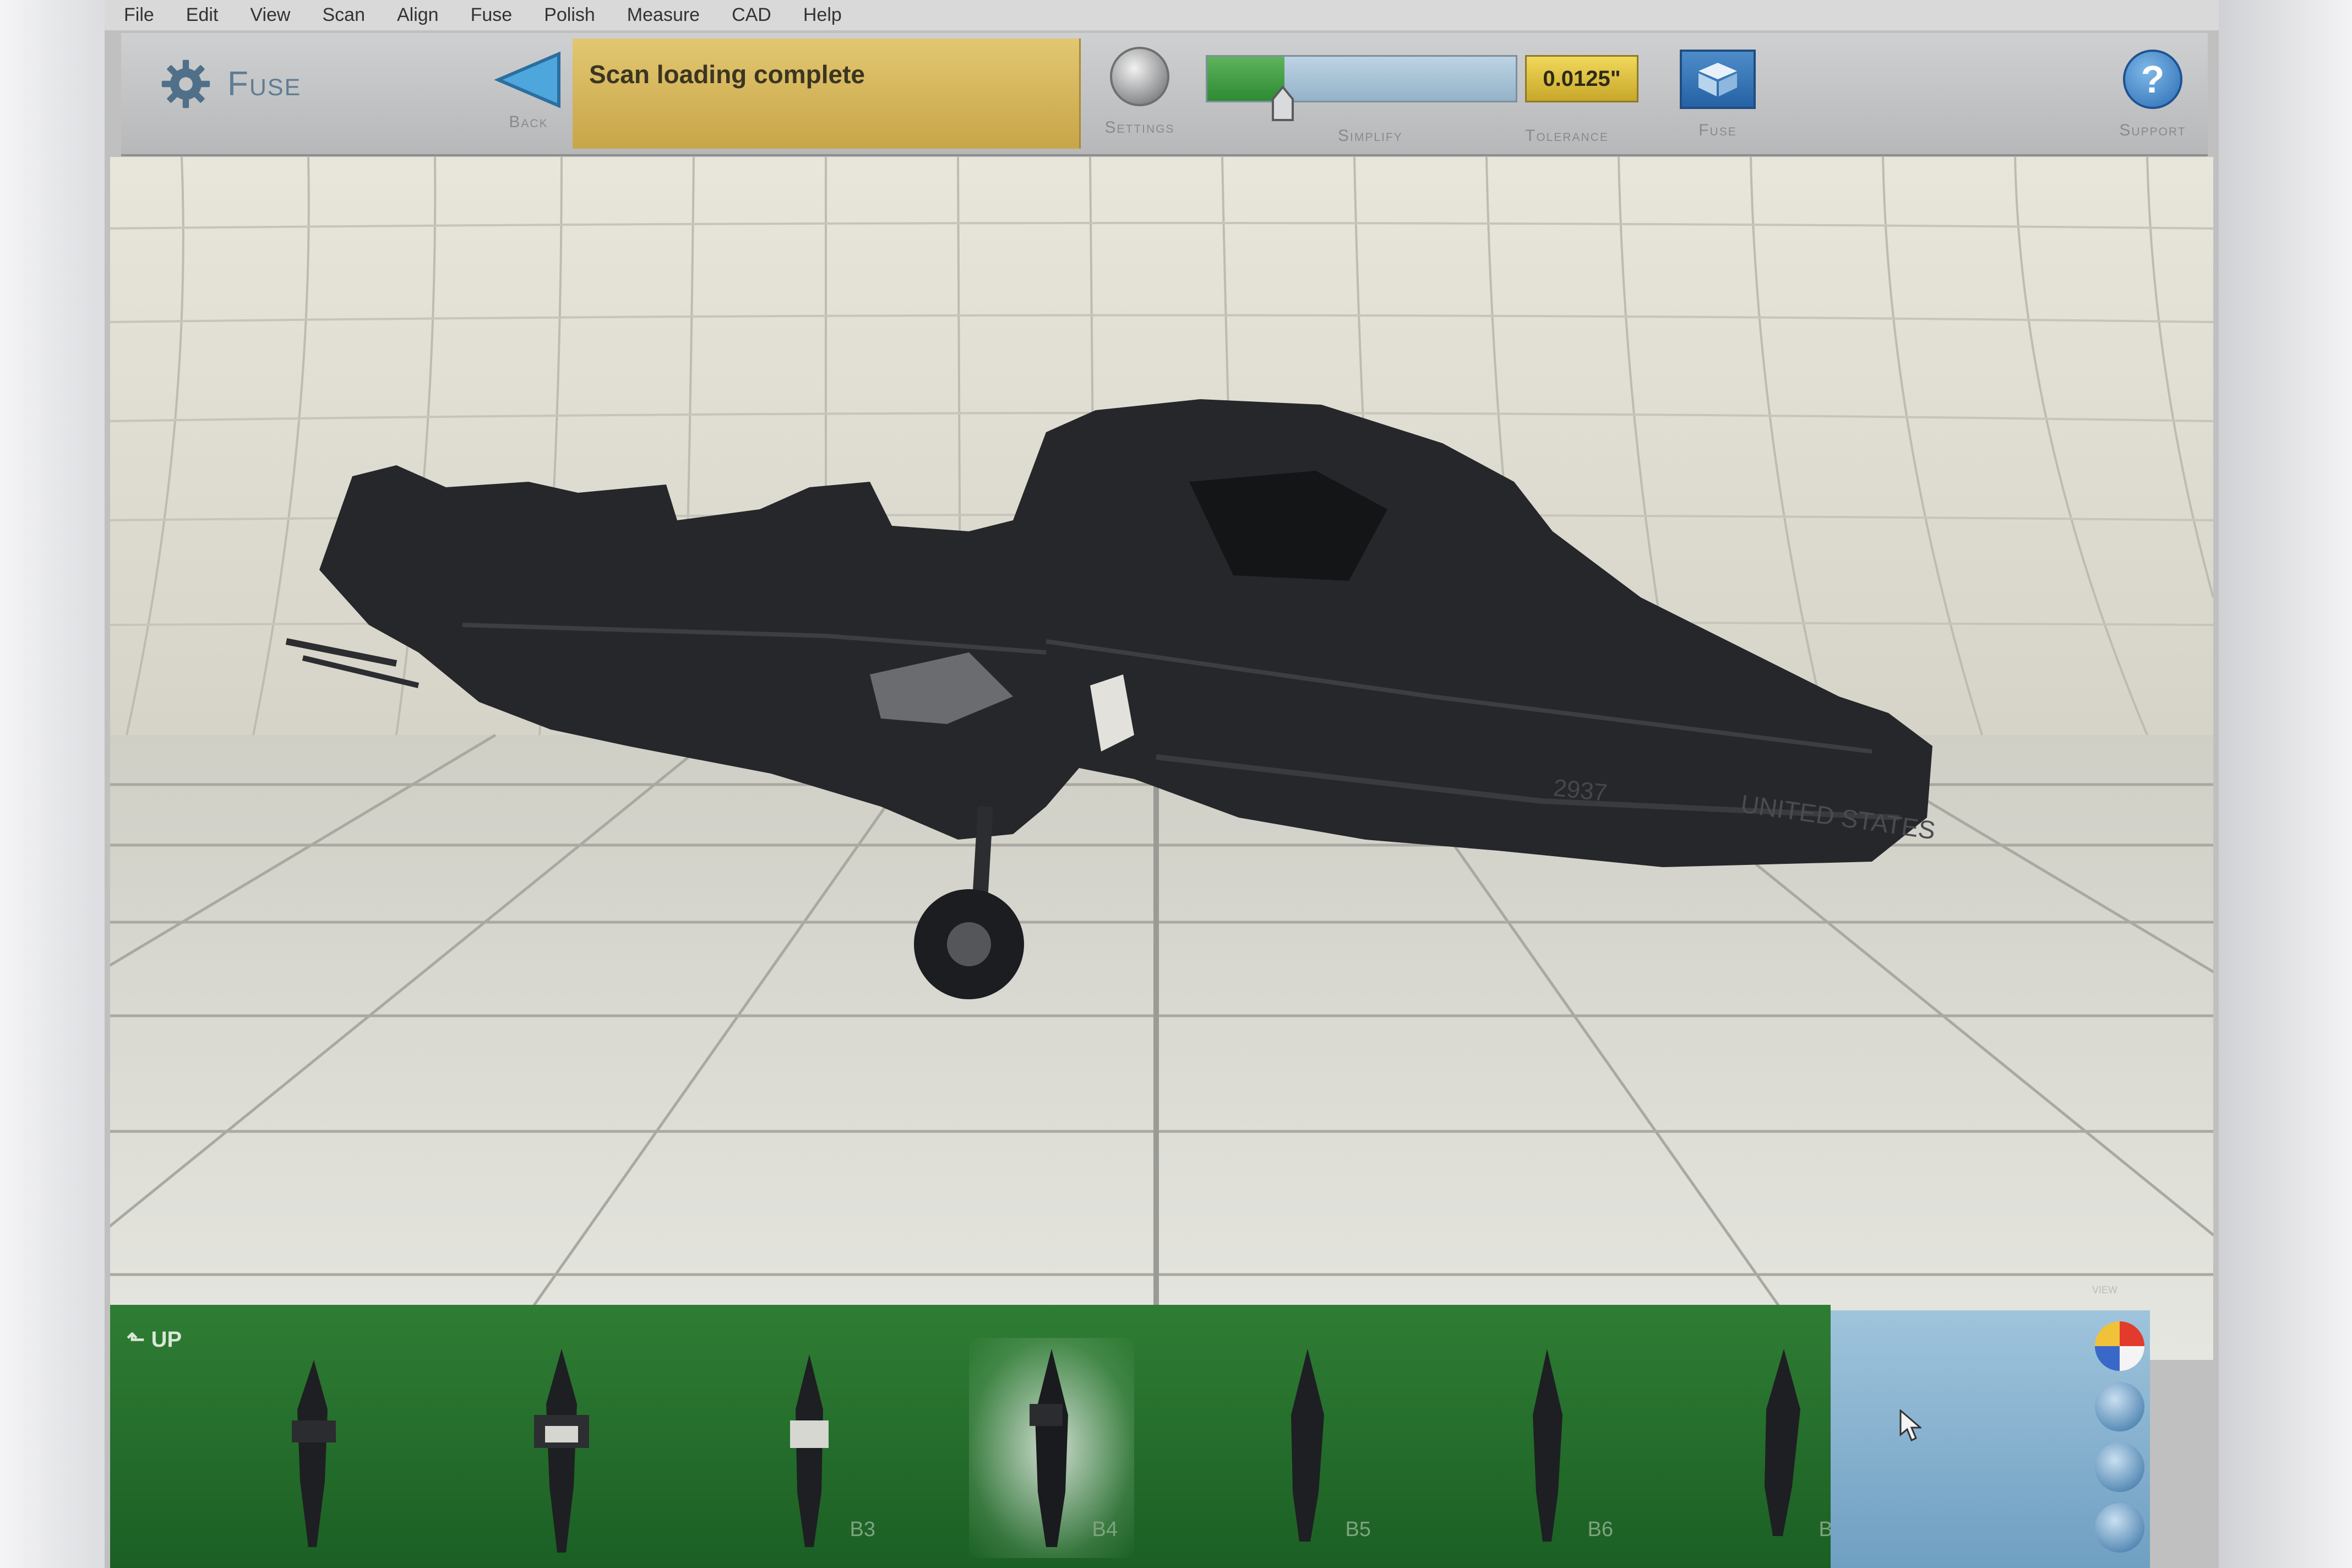 This screenshot has width=2352, height=1568. Describe the element at coordinates (202, 15) in the screenshot. I see `menu-edit: Edit` at that location.